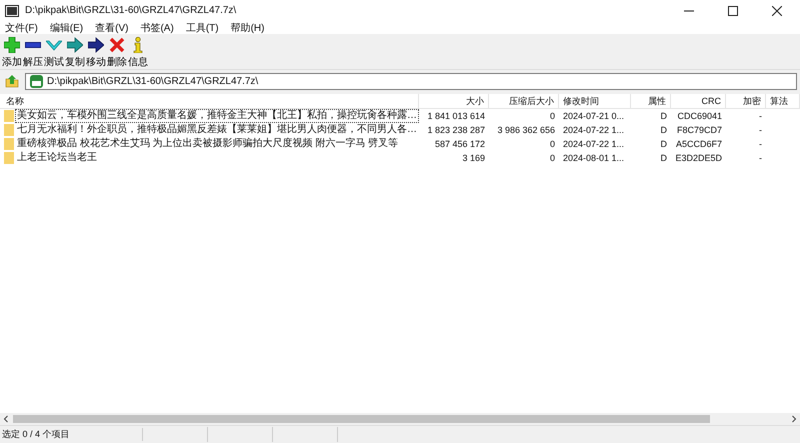  Describe the element at coordinates (36, 81) in the screenshot. I see `archive-icon` at that location.